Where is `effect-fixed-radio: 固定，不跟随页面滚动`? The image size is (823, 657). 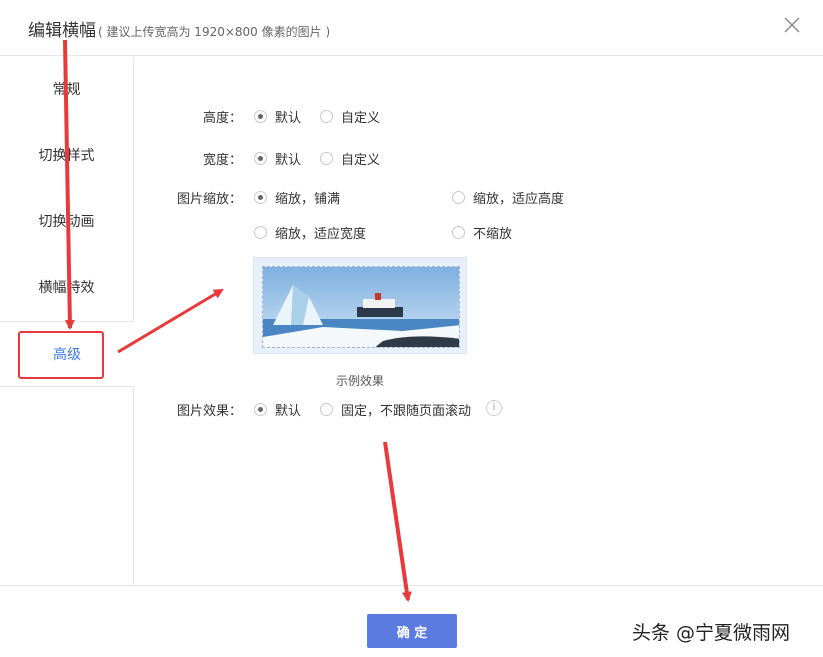
effect-fixed-radio: 固定，不跟随页面滚动 is located at coordinates (395, 409).